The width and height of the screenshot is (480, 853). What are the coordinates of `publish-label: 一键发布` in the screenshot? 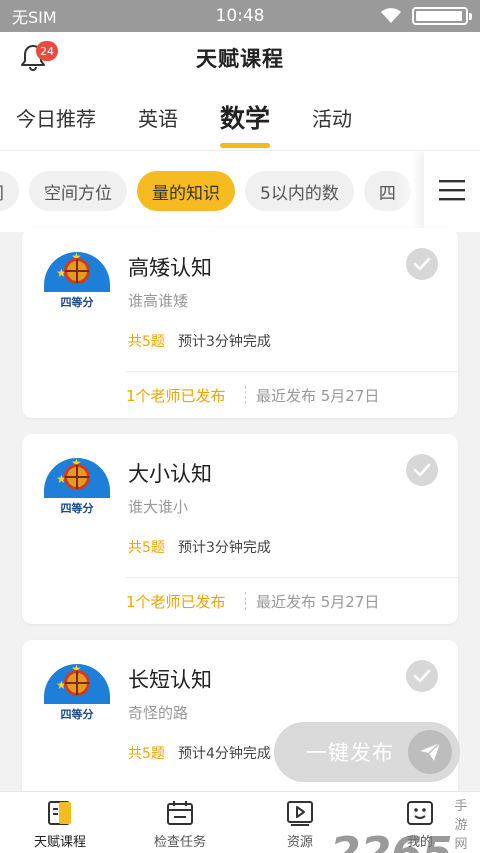 It's located at (350, 753).